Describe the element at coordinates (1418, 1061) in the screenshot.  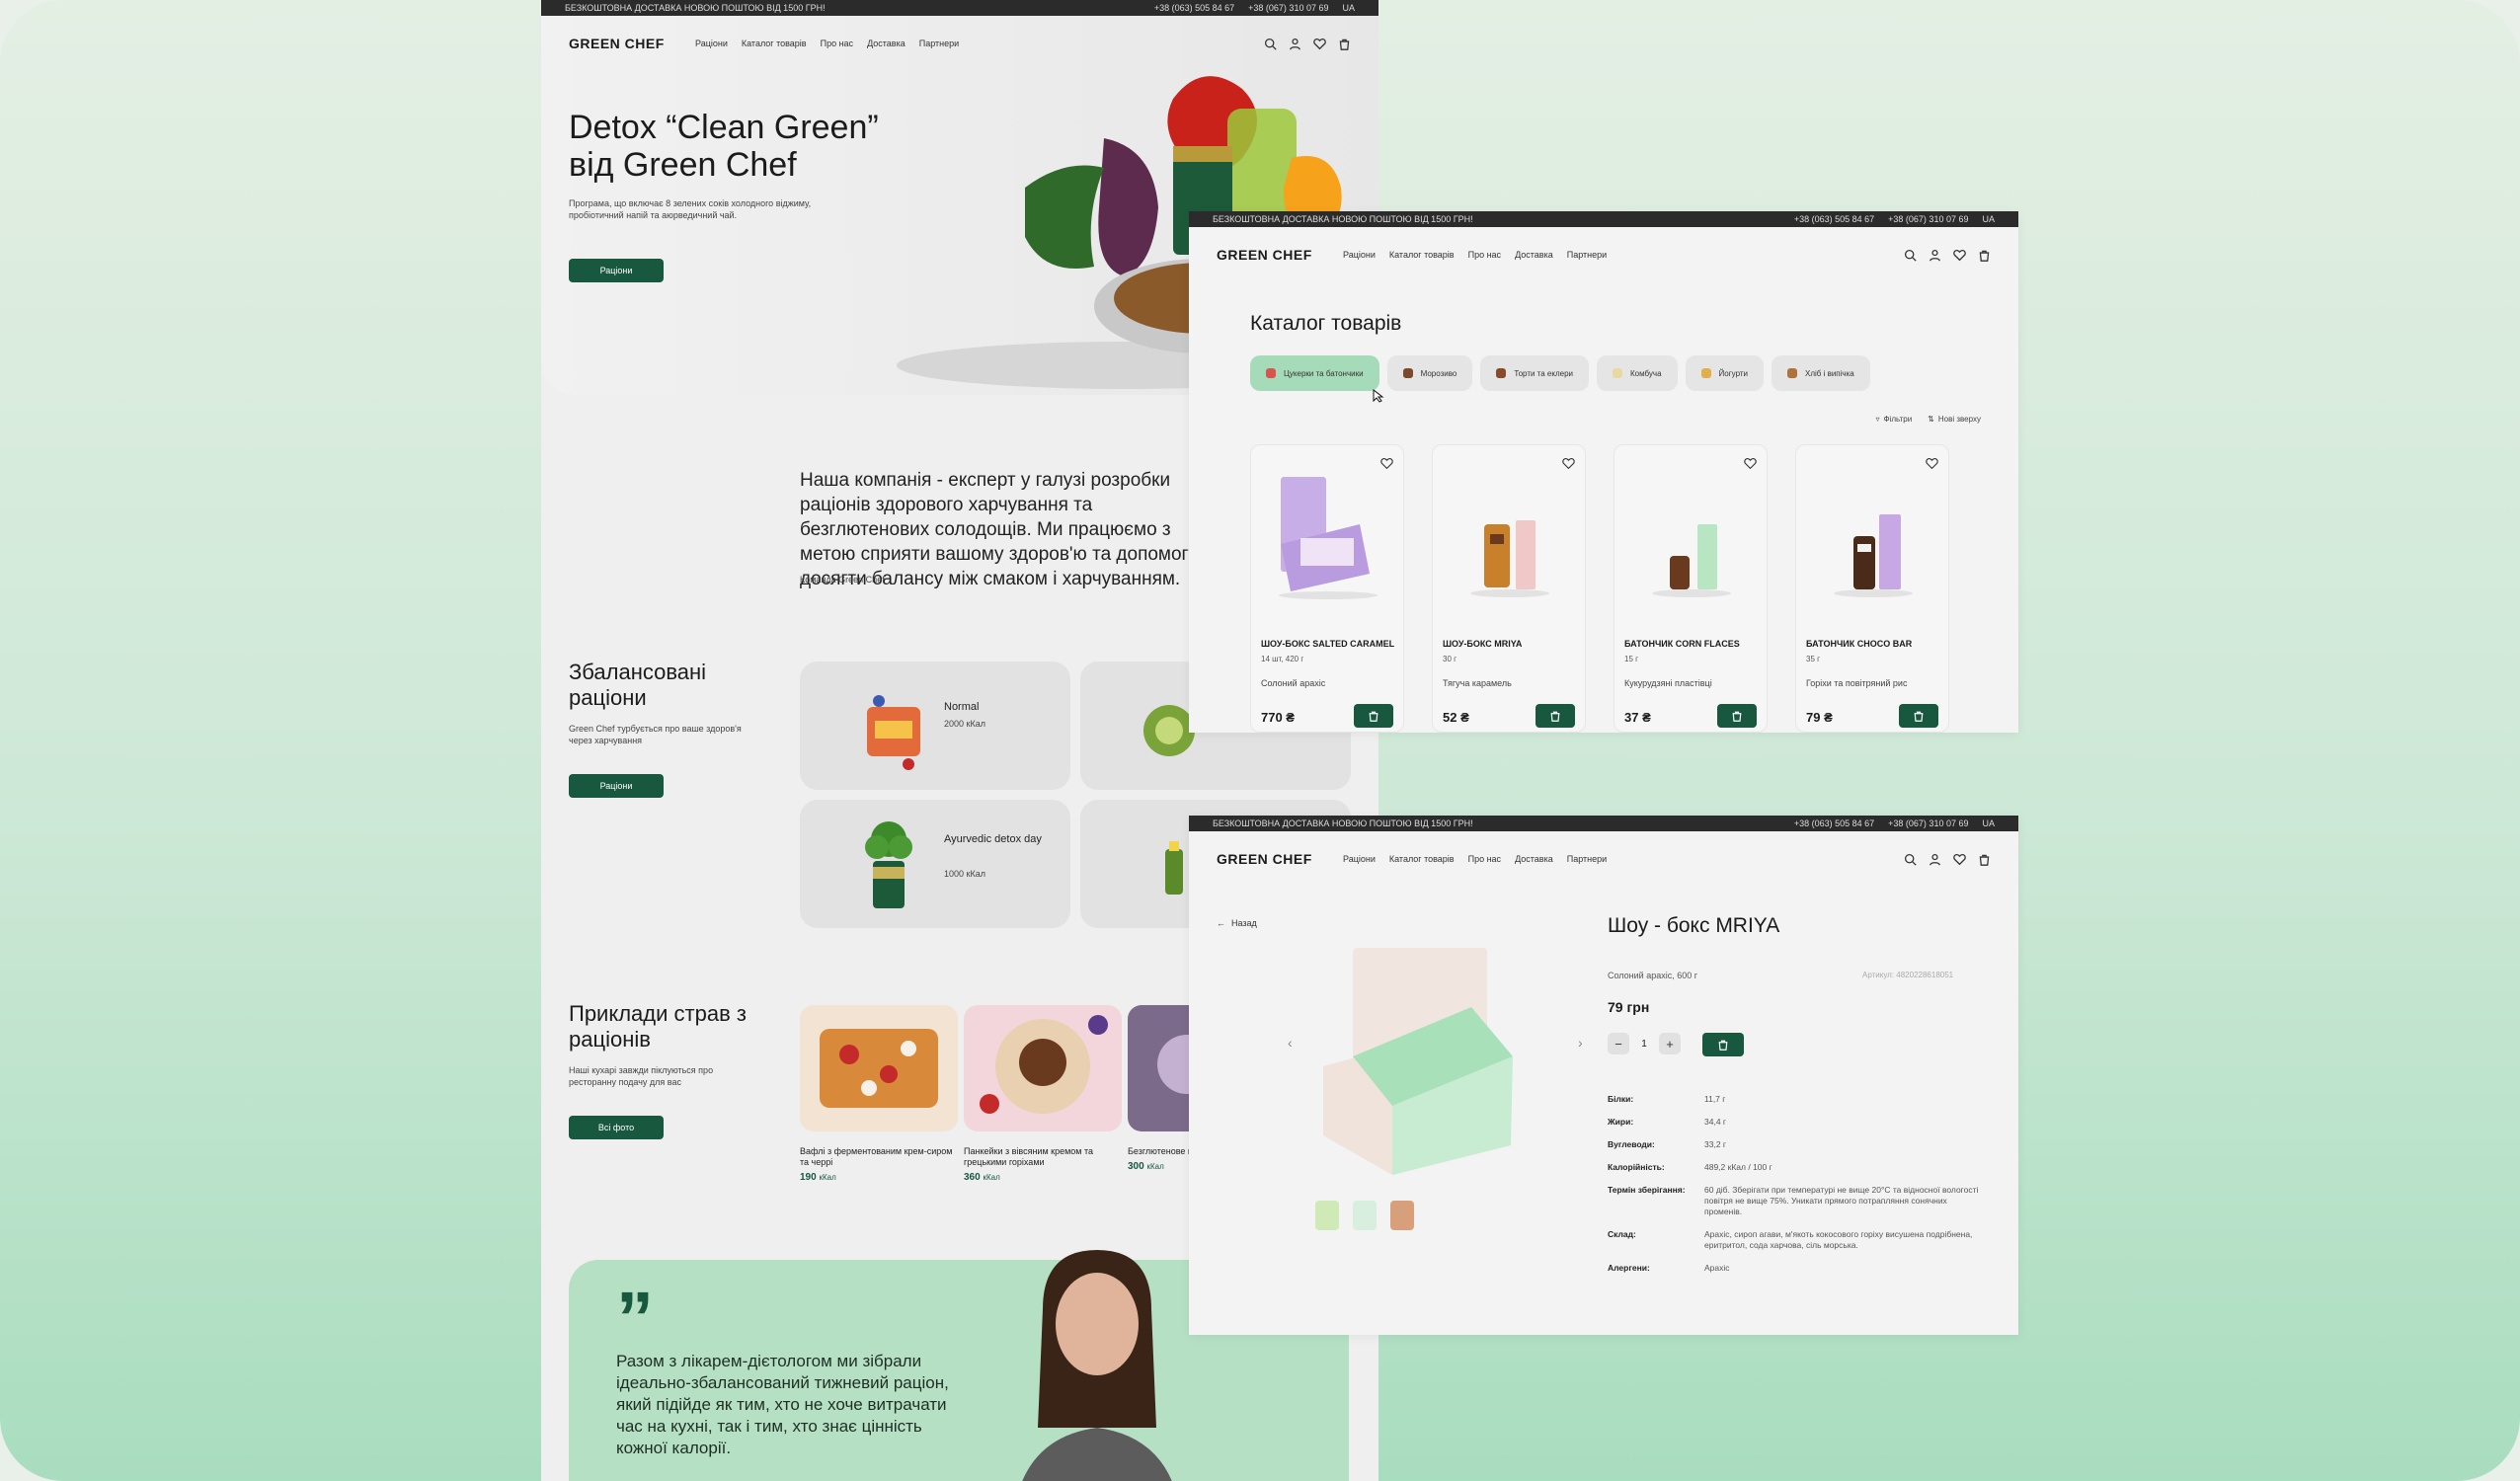
I see `product-main-image` at that location.